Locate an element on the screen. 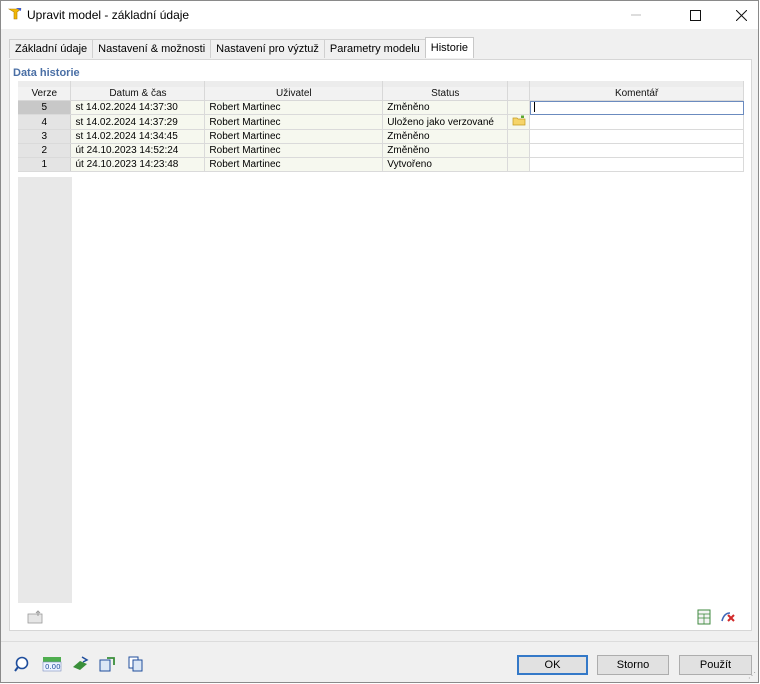 The height and width of the screenshot is (684, 760). tab-nastaveni-moznosti: Nastavení & možnosti is located at coordinates (152, 48).